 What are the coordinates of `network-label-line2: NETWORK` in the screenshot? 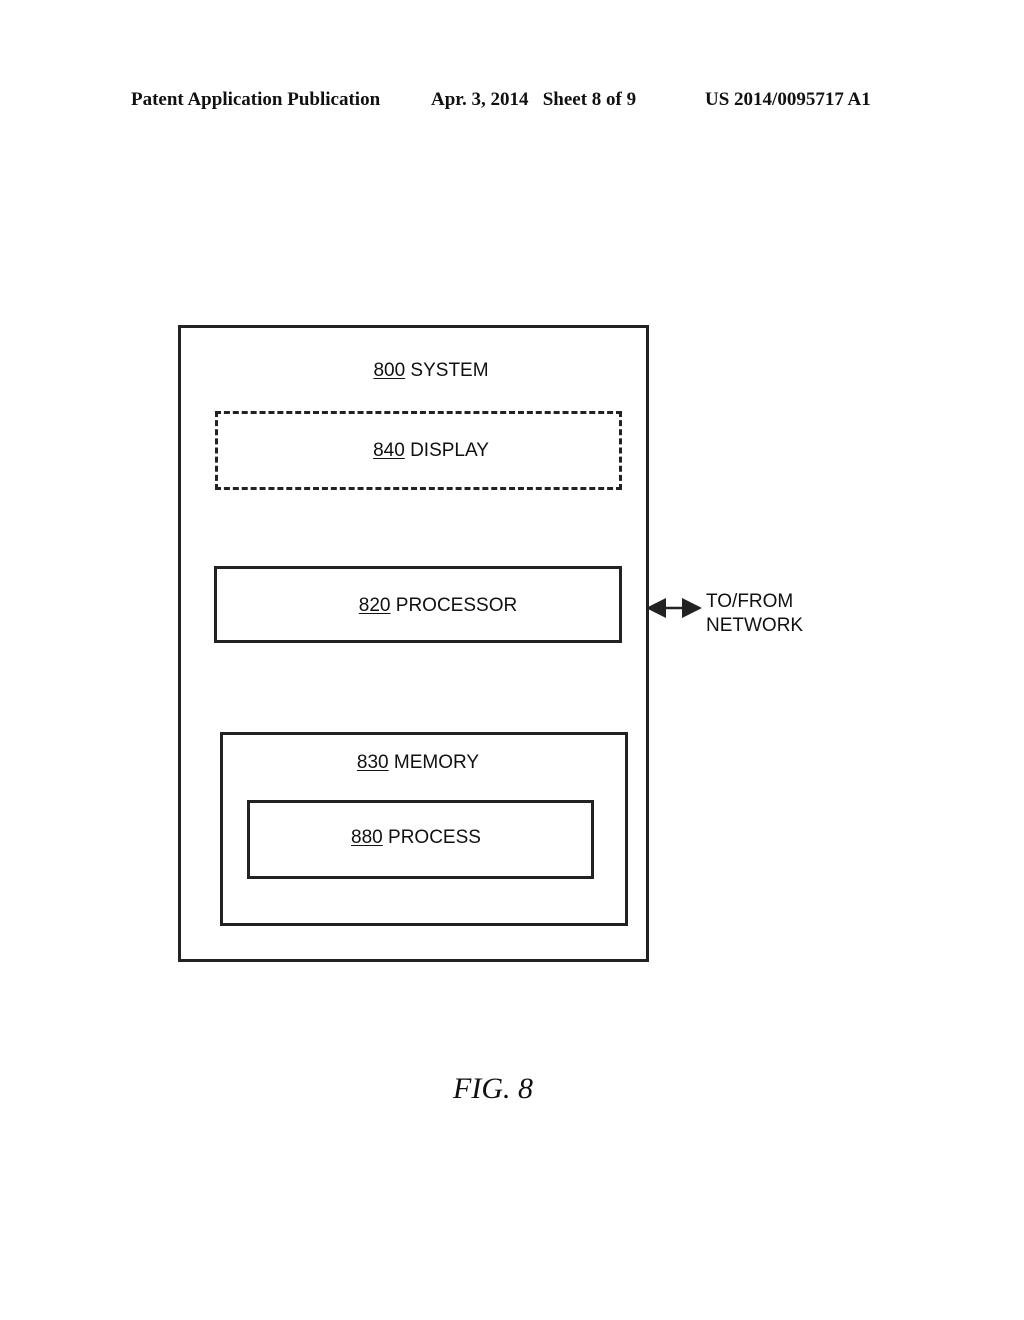 It's located at (755, 625).